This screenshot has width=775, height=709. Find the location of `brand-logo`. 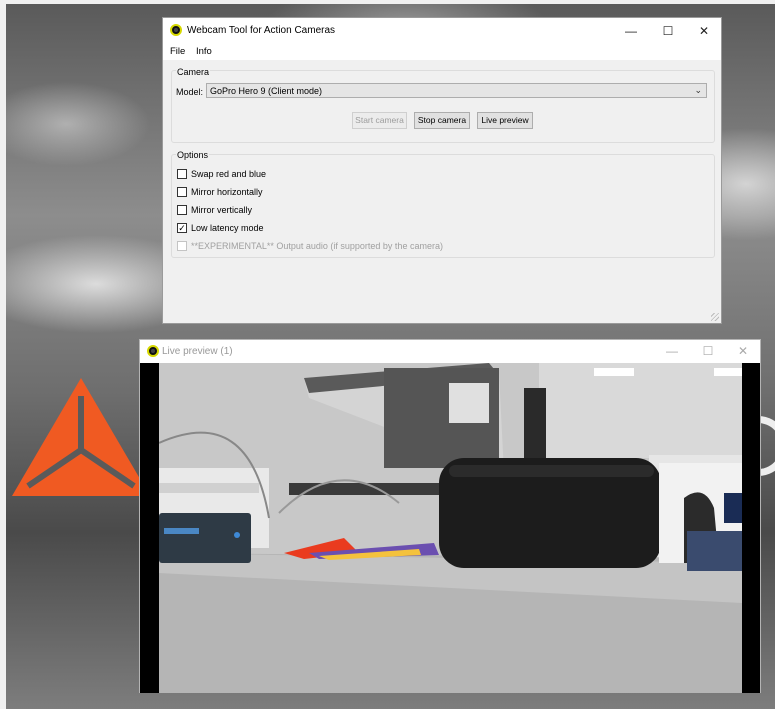

brand-logo is located at coordinates (81, 437).